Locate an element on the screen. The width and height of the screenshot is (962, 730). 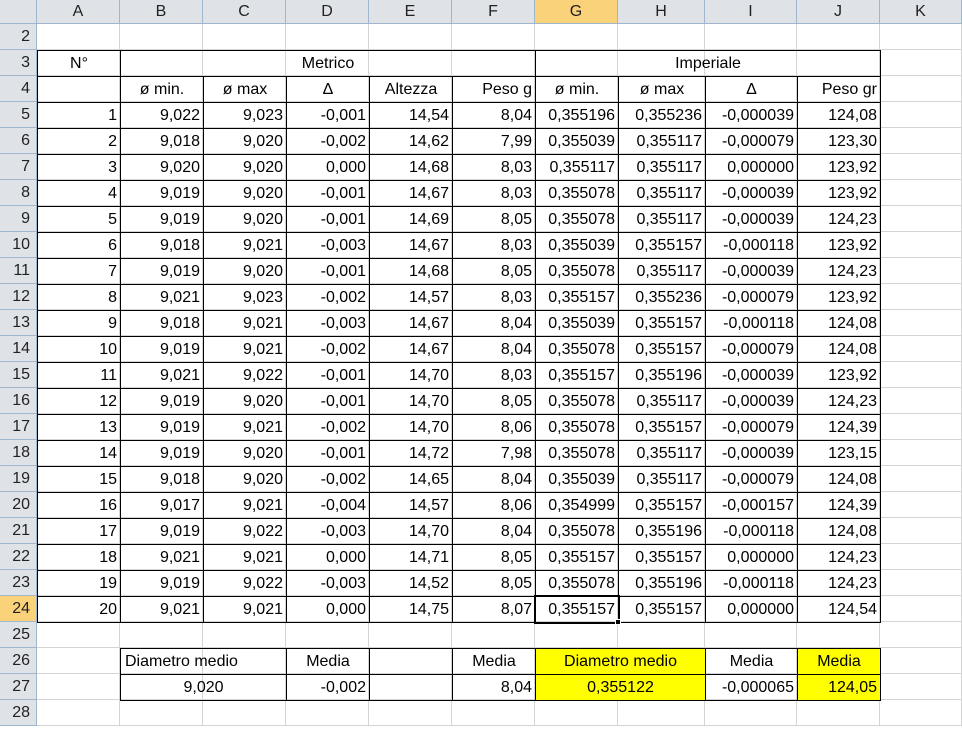
table-cell: 14,62 is located at coordinates (411, 141).